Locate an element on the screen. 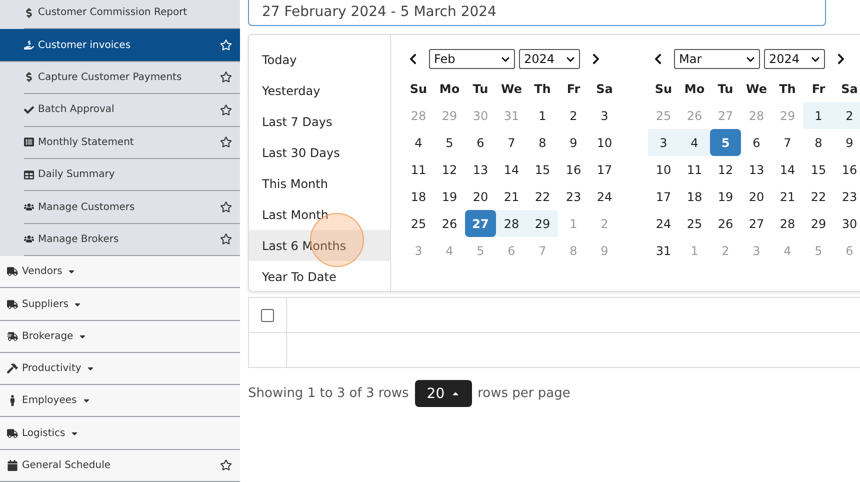 This screenshot has height=482, width=860. table-icon is located at coordinates (29, 175).